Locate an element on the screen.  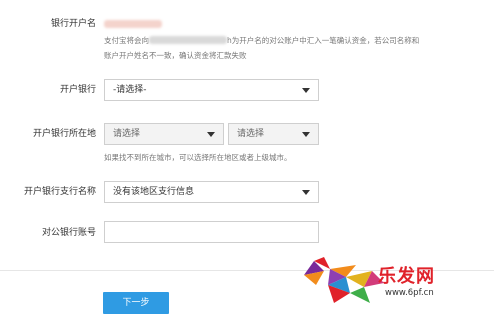
branch-select: 没有该地区支行信息 is located at coordinates (211, 192).